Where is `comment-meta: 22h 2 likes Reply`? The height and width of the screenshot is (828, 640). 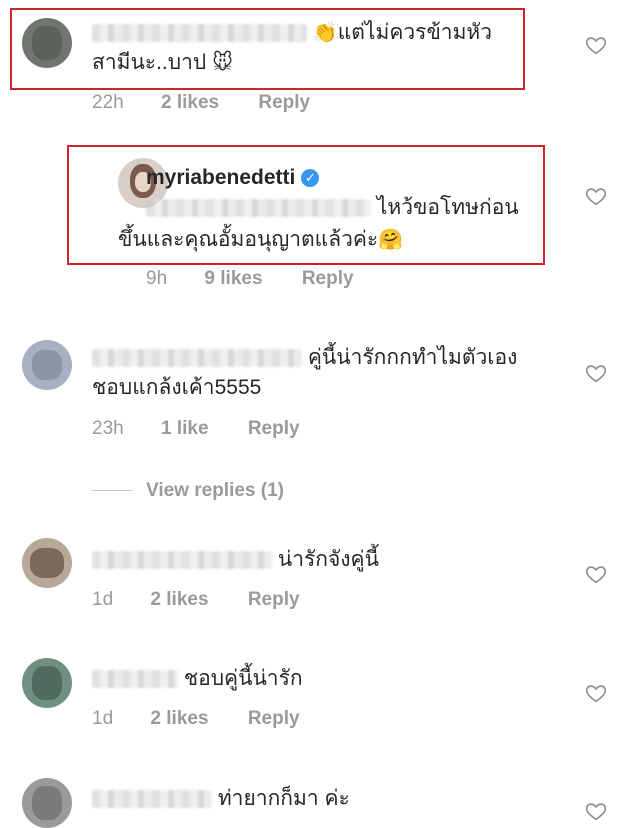 comment-meta: 22h 2 likes Reply is located at coordinates (218, 103).